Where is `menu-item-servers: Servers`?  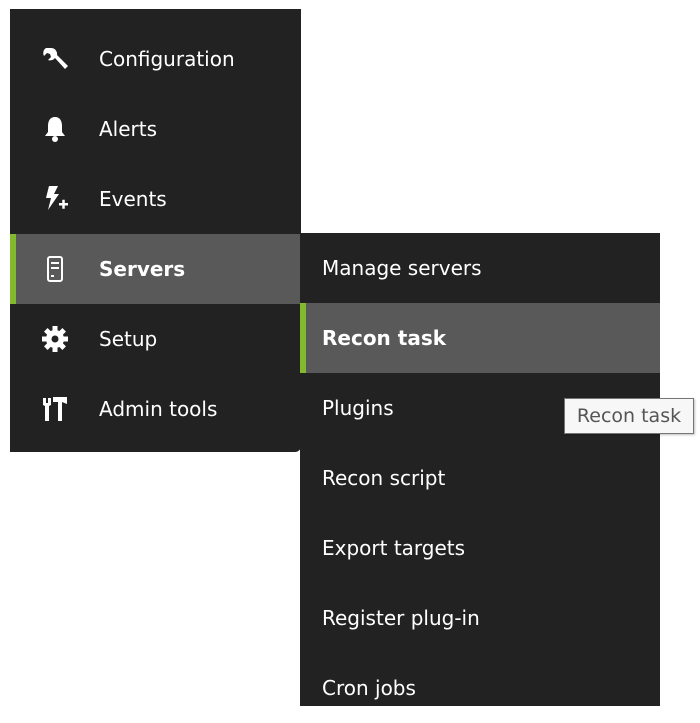
menu-item-servers: Servers is located at coordinates (155, 269).